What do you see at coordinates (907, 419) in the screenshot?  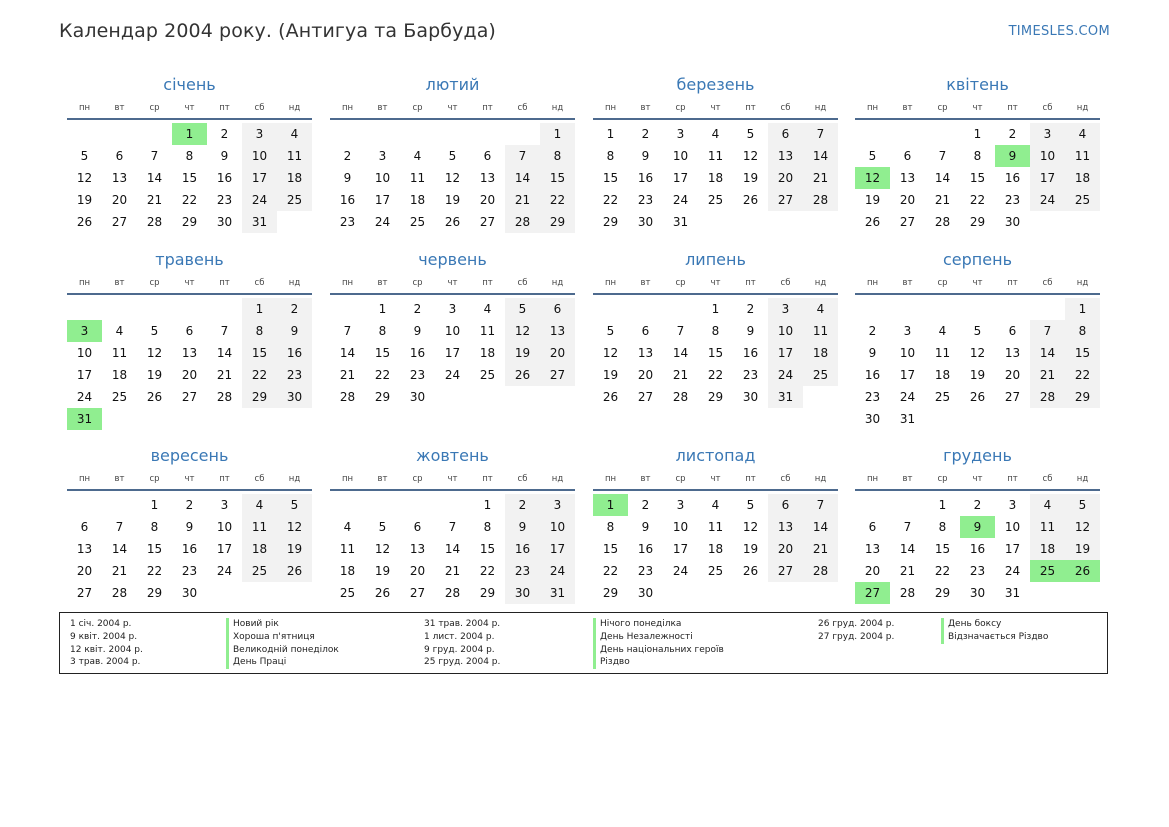 I see `day-cell: 31` at bounding box center [907, 419].